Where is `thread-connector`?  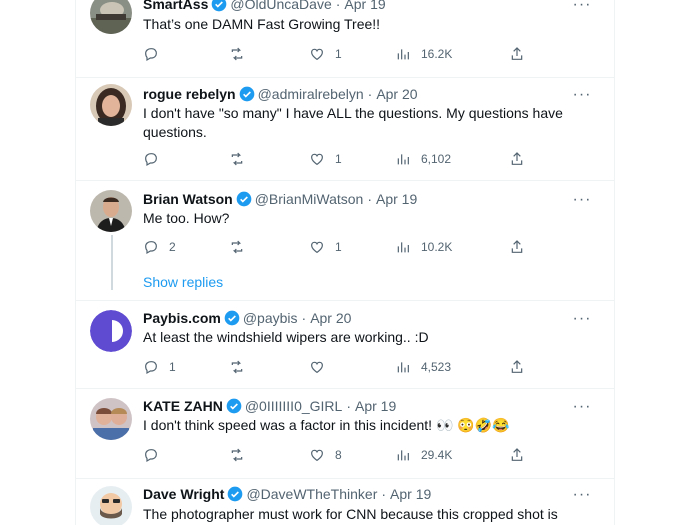
thread-connector is located at coordinates (112, 262).